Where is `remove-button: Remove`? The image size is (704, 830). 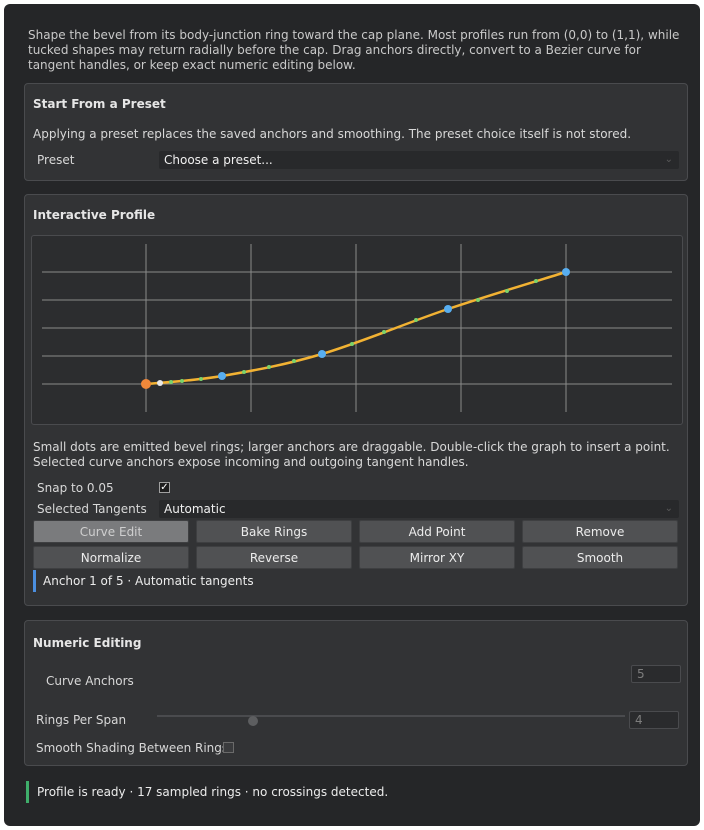
remove-button: Remove is located at coordinates (600, 531).